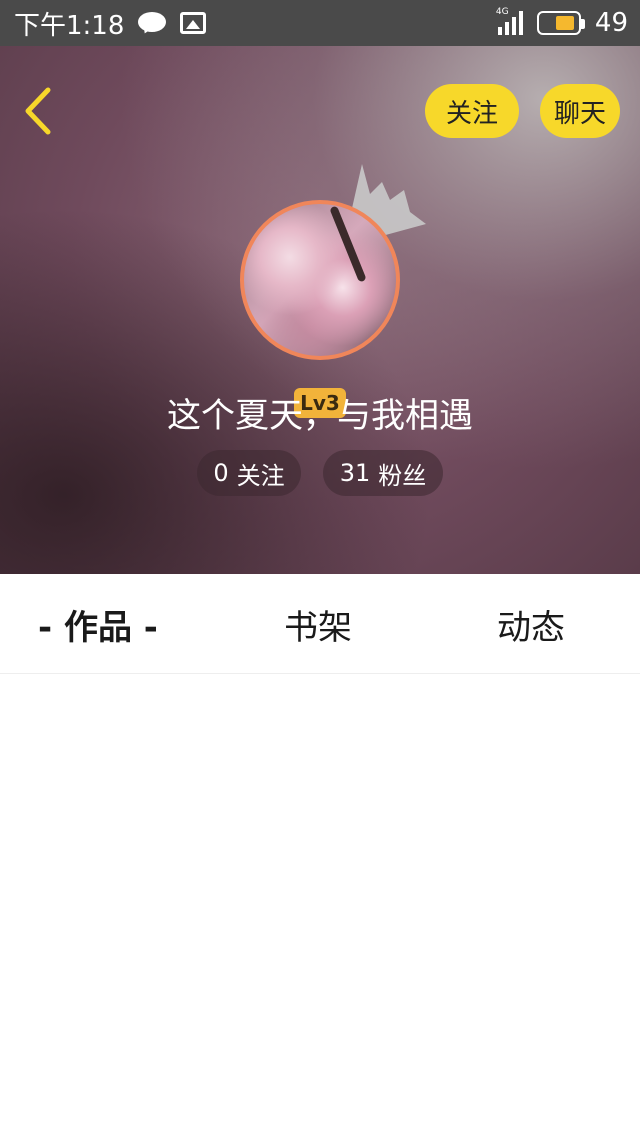 This screenshot has width=640, height=1138. I want to click on follow-button: 关注, so click(472, 111).